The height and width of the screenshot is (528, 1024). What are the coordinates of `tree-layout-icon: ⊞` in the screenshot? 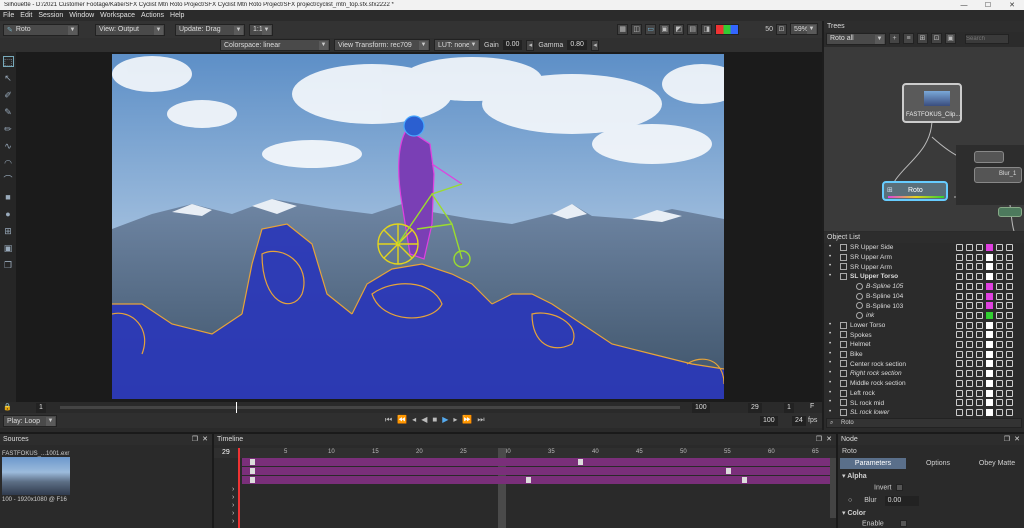 It's located at (922, 38).